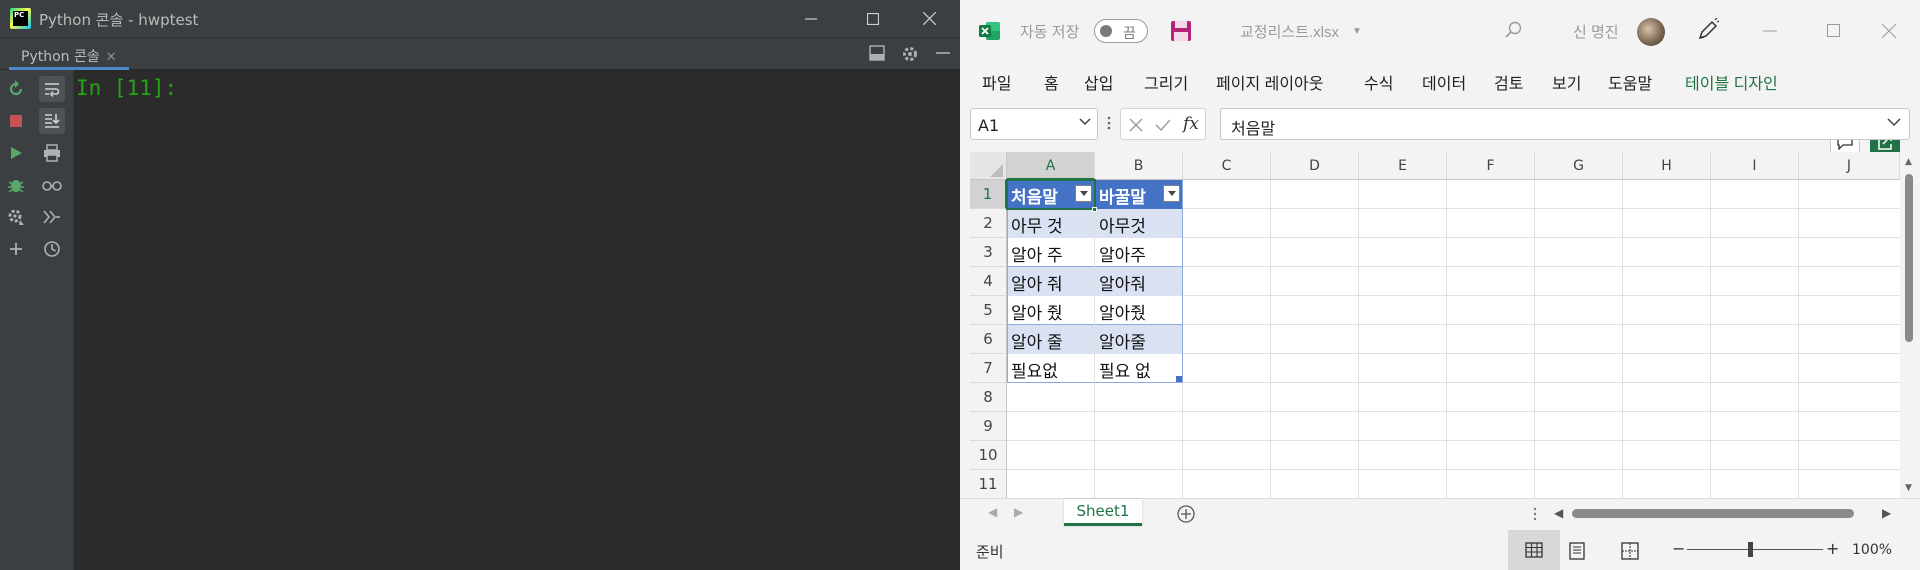 The width and height of the screenshot is (1920, 570). What do you see at coordinates (1558, 513) in the screenshot?
I see `scroll-left-icon: ◀` at bounding box center [1558, 513].